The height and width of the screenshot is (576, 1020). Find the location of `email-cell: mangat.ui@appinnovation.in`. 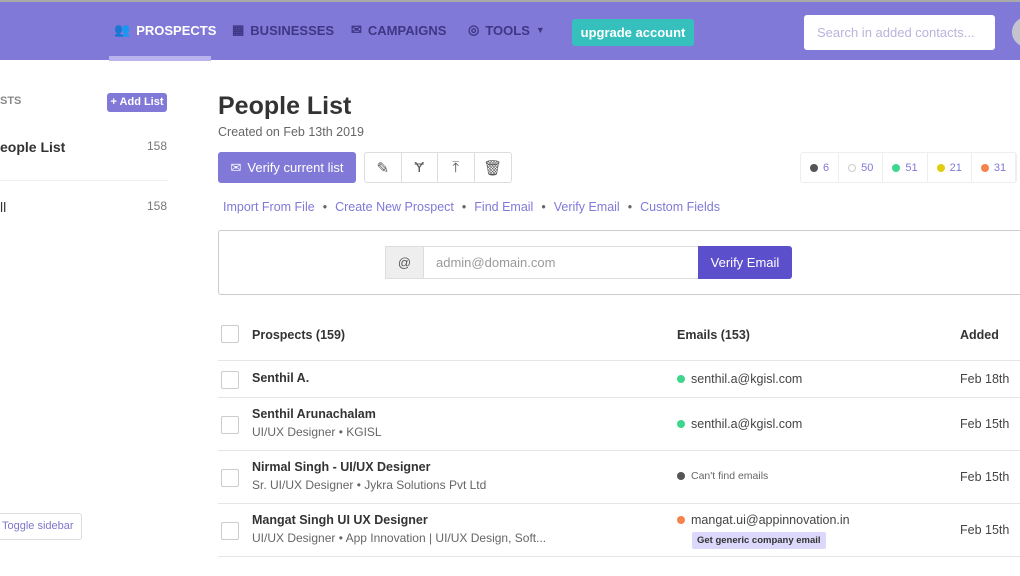

email-cell: mangat.ui@appinnovation.in is located at coordinates (763, 520).